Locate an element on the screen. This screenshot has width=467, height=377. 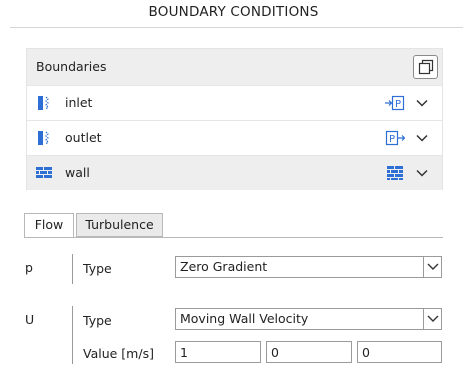
U-value-z-input is located at coordinates (399, 352).